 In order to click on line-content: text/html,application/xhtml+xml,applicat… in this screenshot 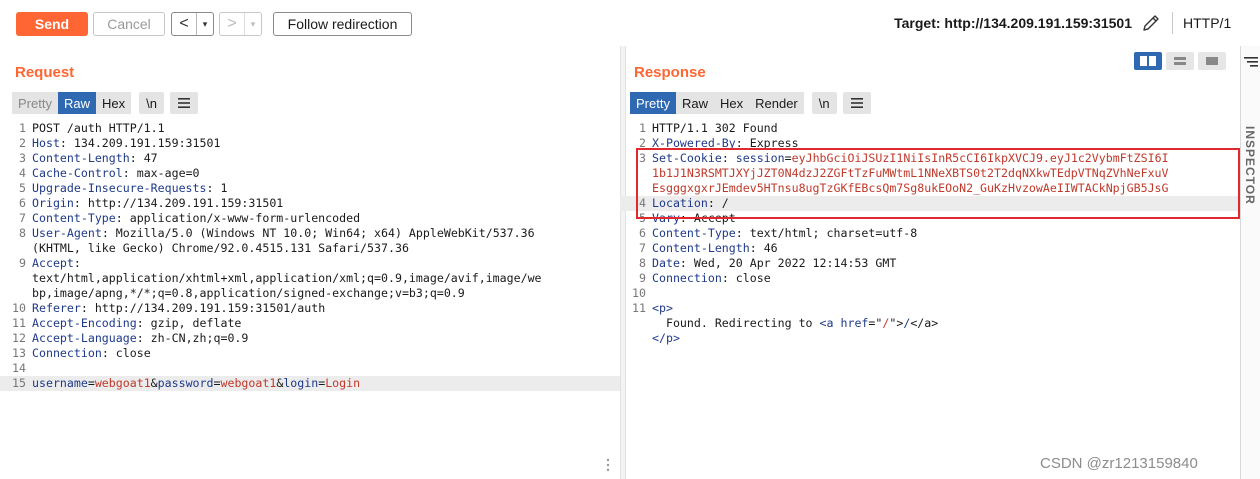, I will do `click(326, 278)`.